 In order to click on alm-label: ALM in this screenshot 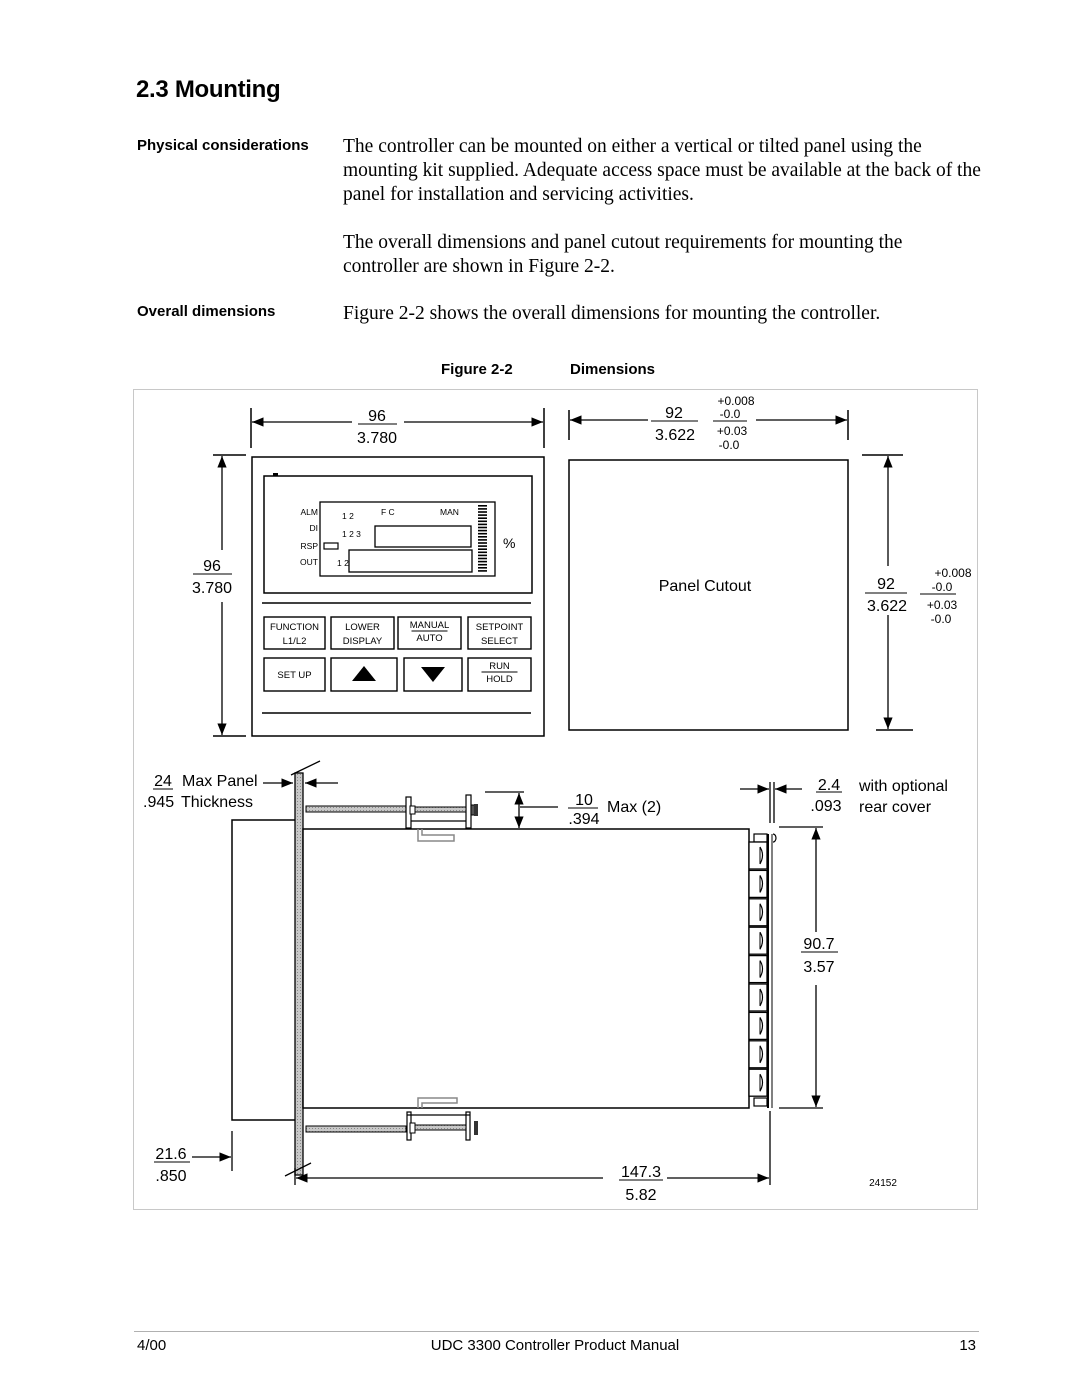, I will do `click(309, 512)`.